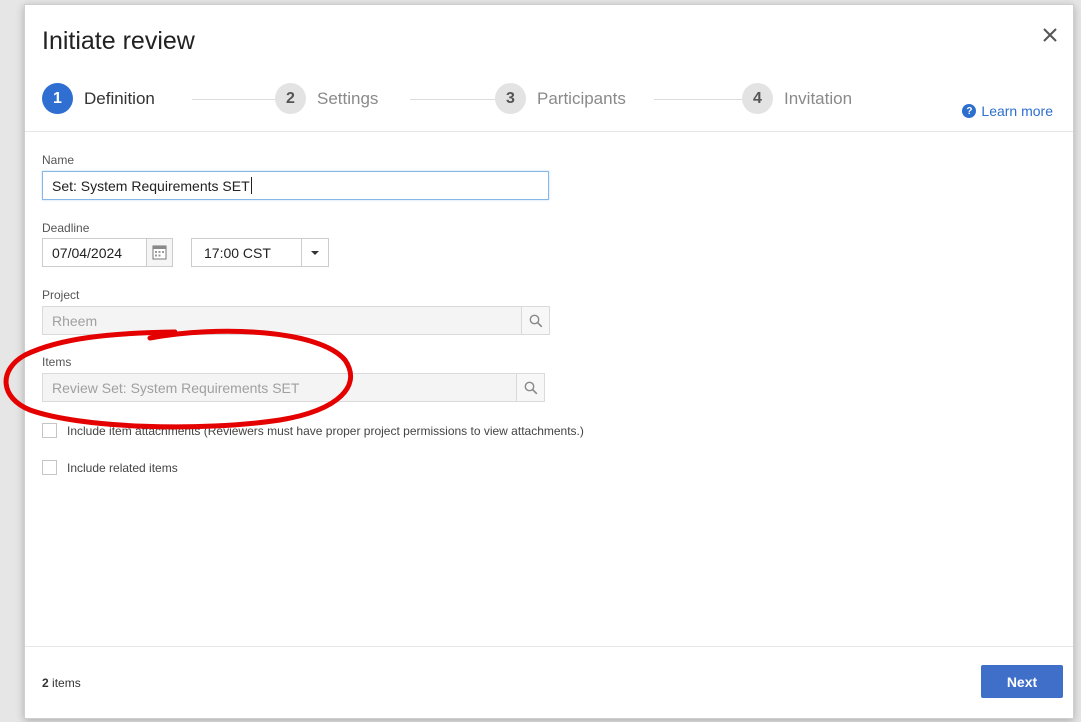 This screenshot has width=1081, height=722. What do you see at coordinates (510, 98) in the screenshot?
I see `step-number: 3` at bounding box center [510, 98].